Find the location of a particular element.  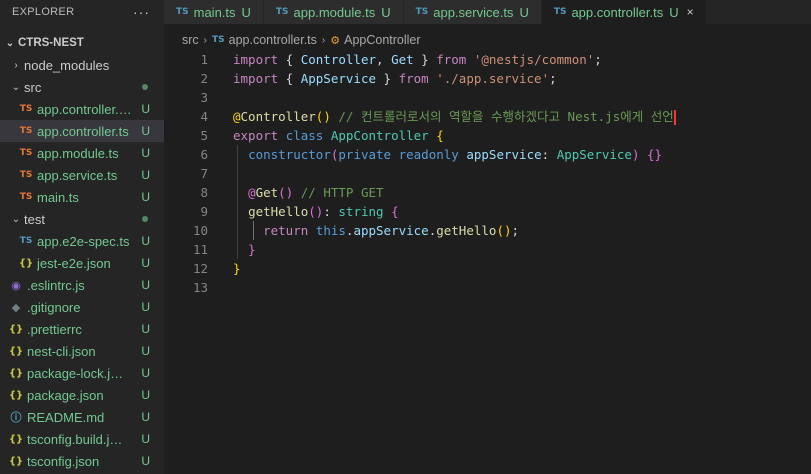

code-line: 3 is located at coordinates (487, 97).